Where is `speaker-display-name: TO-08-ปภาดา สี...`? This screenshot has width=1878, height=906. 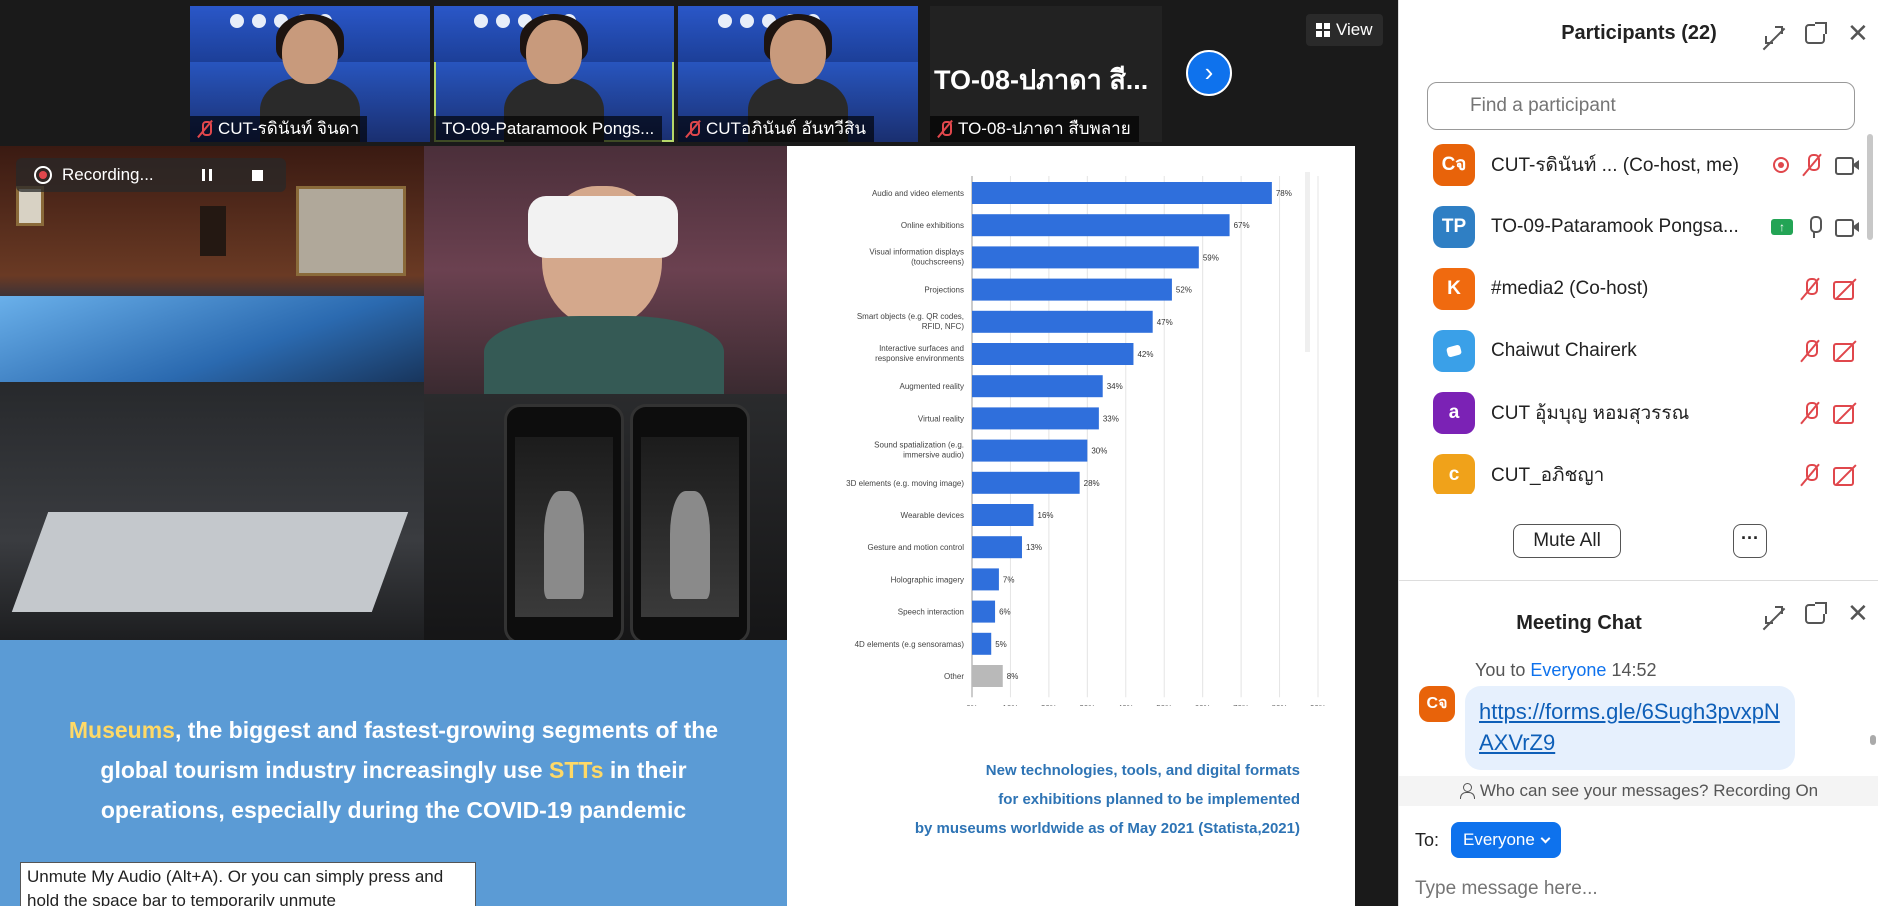
speaker-display-name: TO-08-ปภาดา สี... is located at coordinates (1041, 80).